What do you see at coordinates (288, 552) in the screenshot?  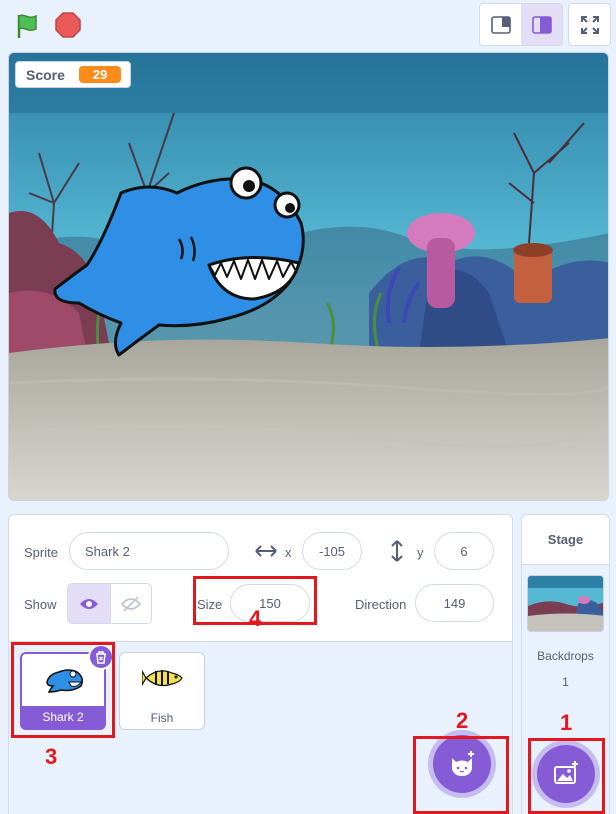 I see `x-label: x` at bounding box center [288, 552].